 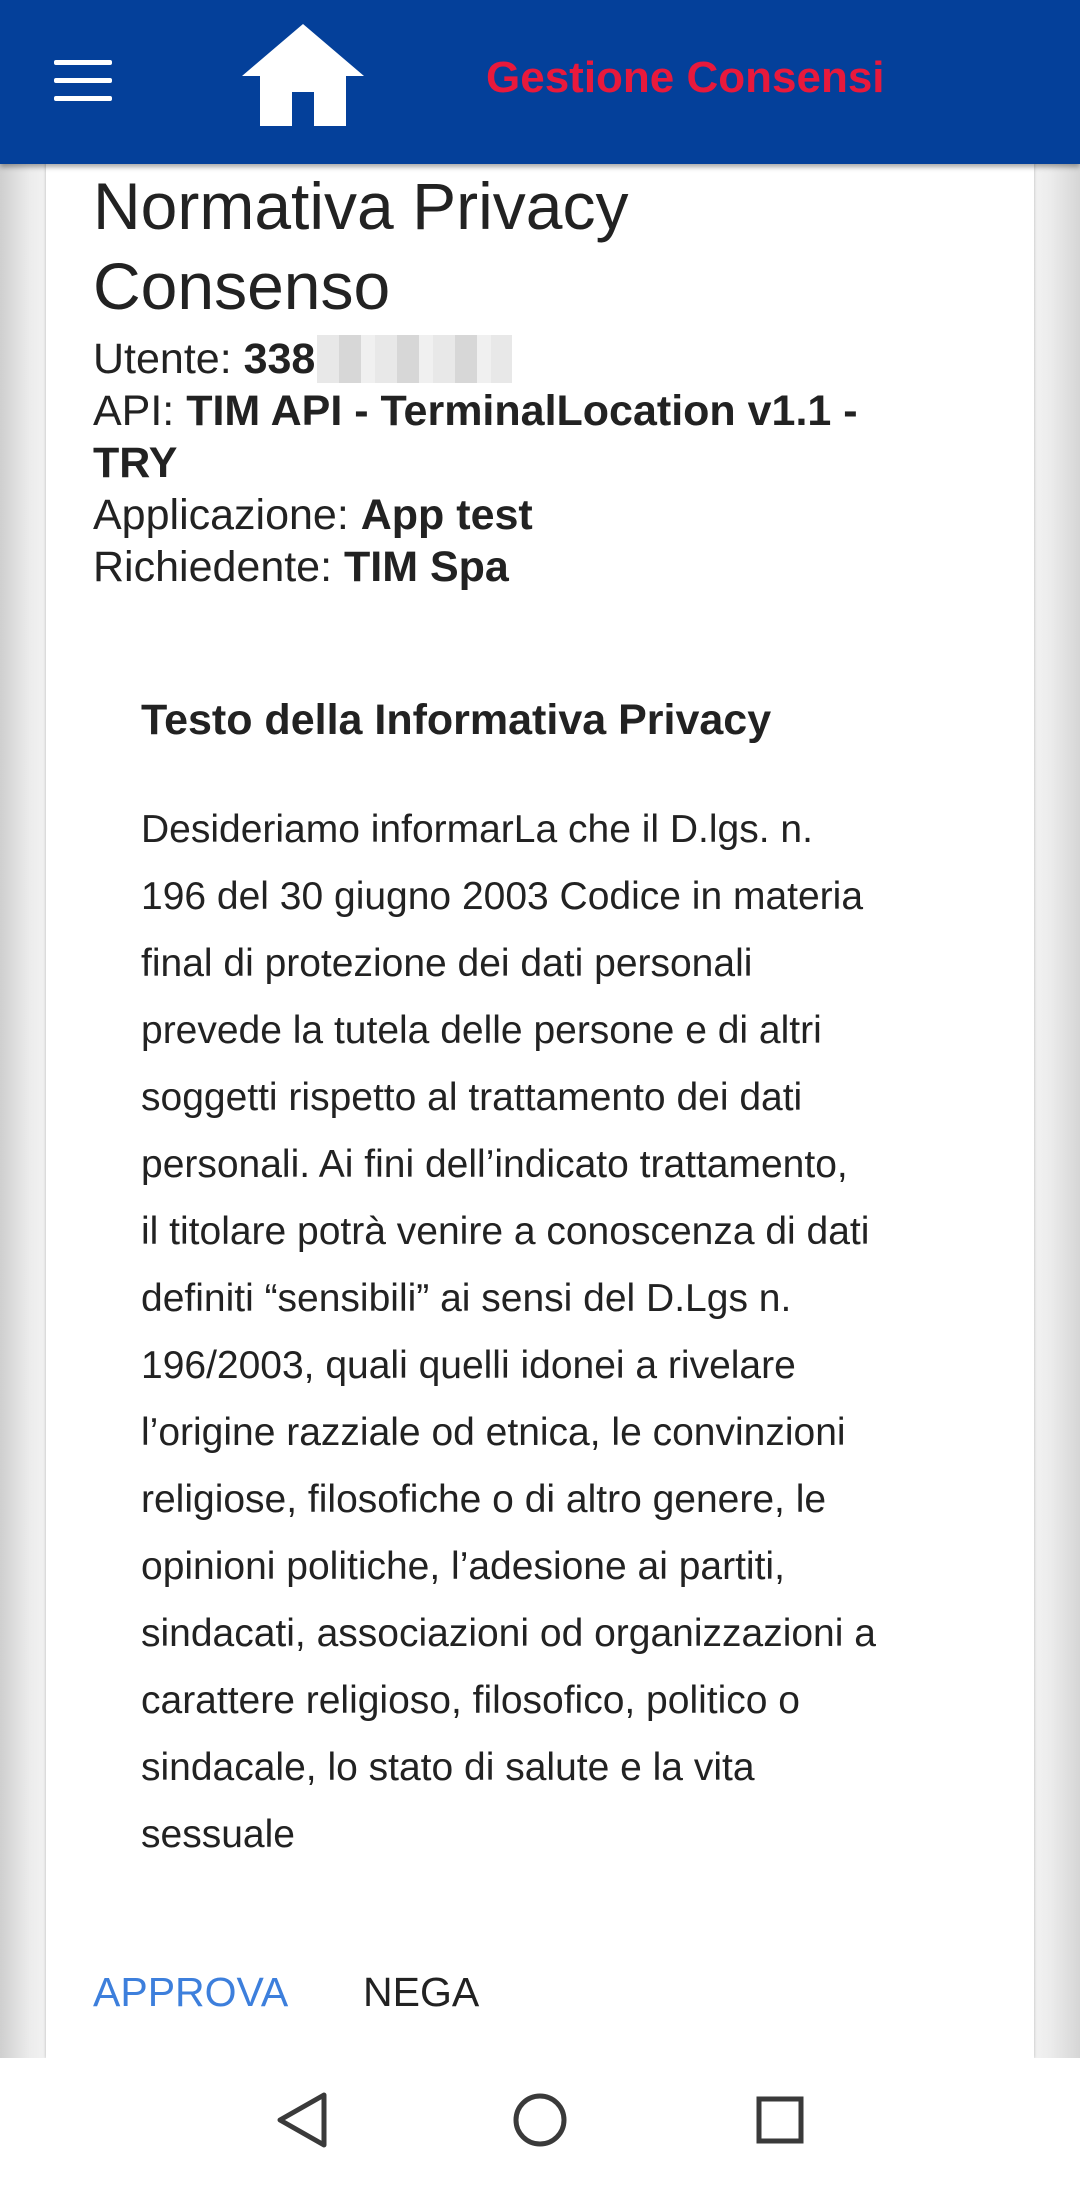 I want to click on redacted-phone-number, so click(x=415, y=359).